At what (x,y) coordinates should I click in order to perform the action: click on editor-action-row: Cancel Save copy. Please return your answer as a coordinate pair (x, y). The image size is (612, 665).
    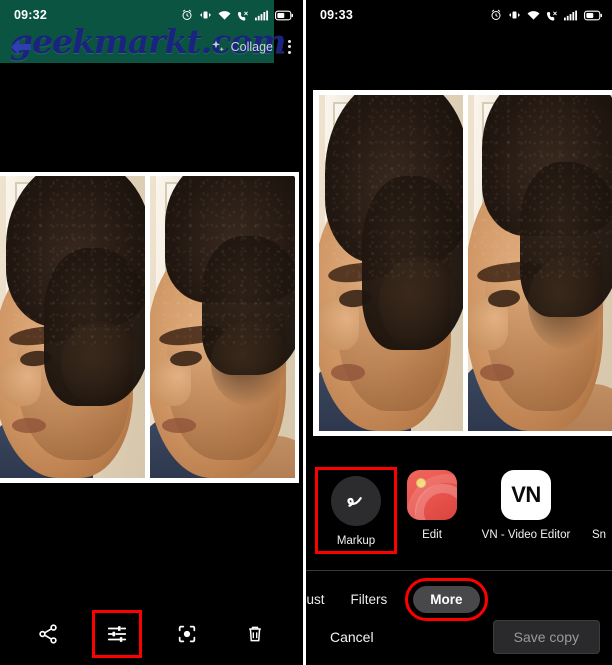
    Looking at the image, I should click on (459, 637).